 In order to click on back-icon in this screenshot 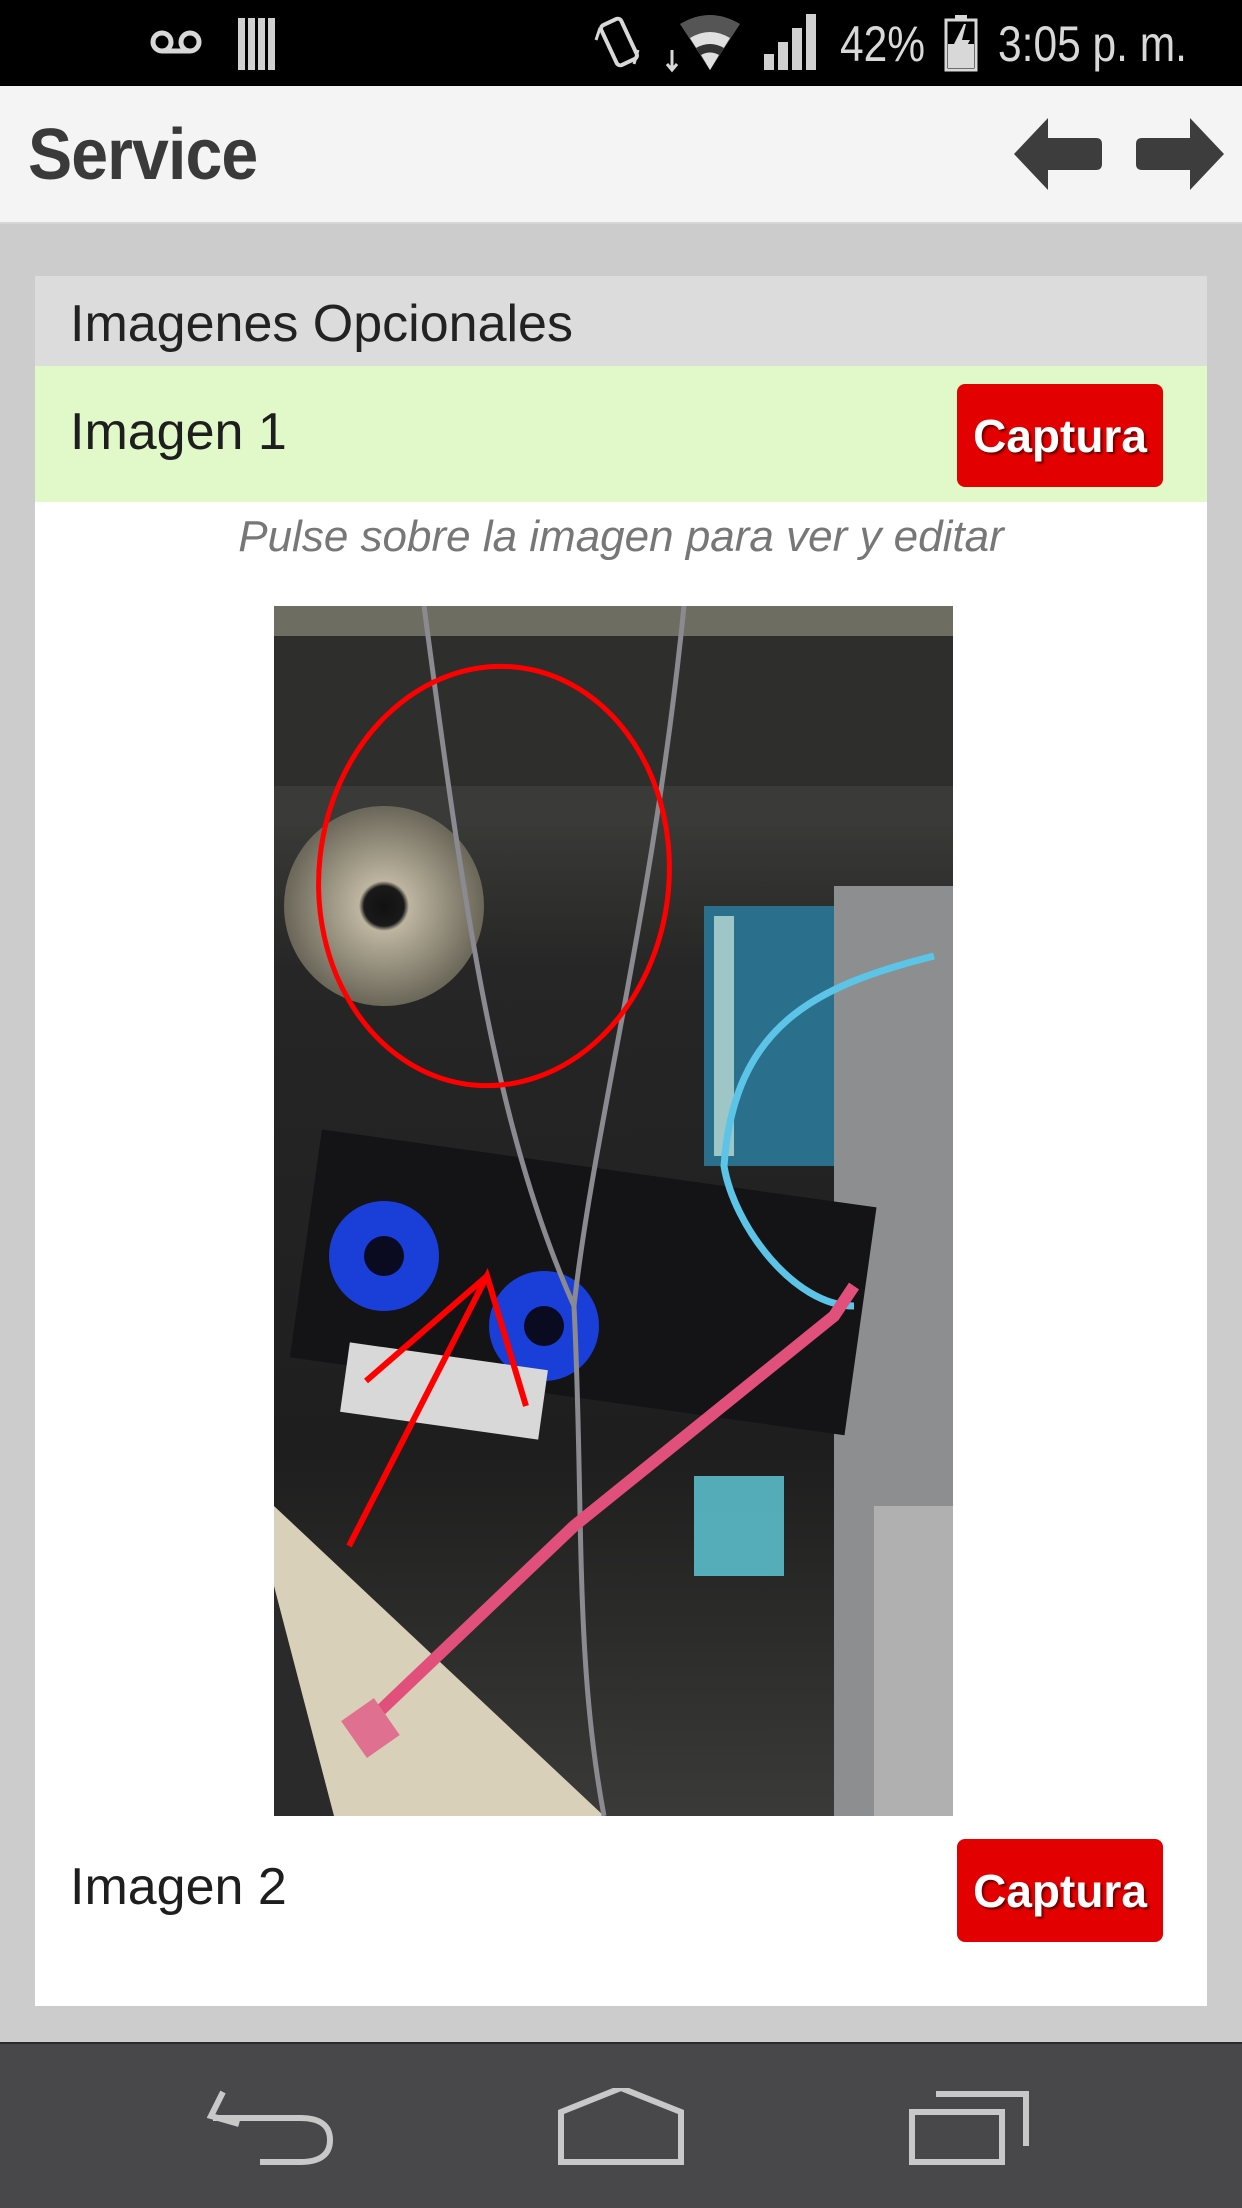, I will do `click(270, 2127)`.